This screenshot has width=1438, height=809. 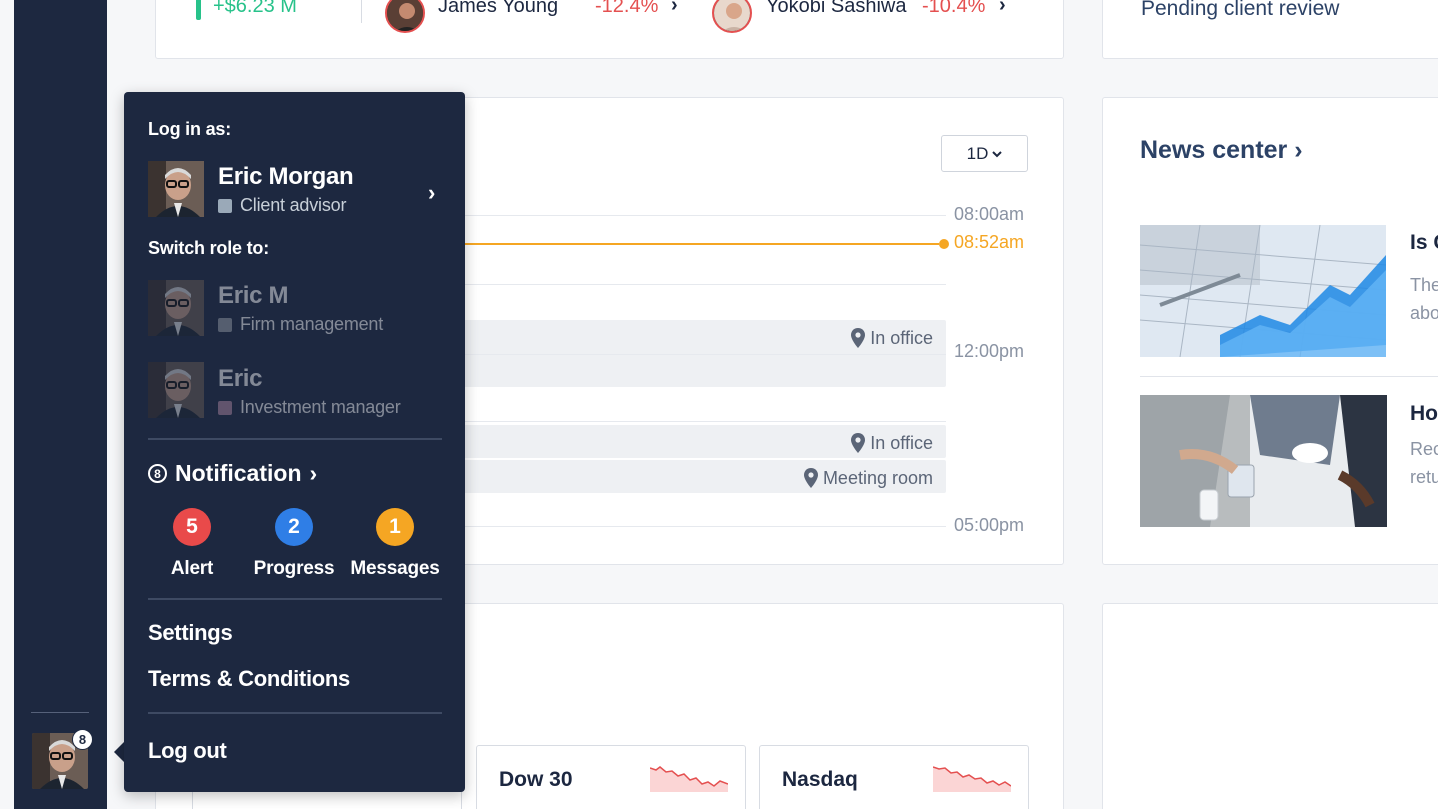 I want to click on sidebar-divider, so click(x=60, y=712).